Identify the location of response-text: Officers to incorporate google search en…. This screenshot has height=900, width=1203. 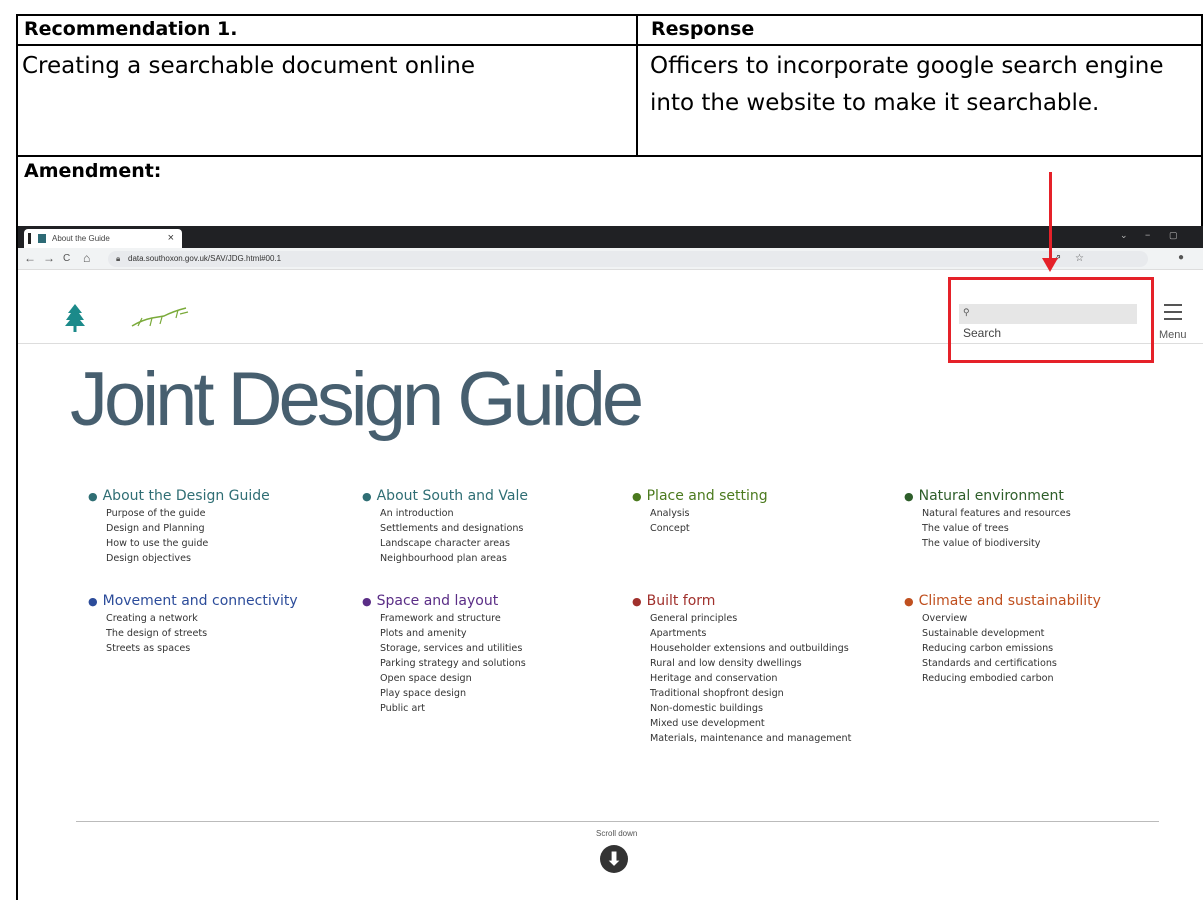
(907, 84).